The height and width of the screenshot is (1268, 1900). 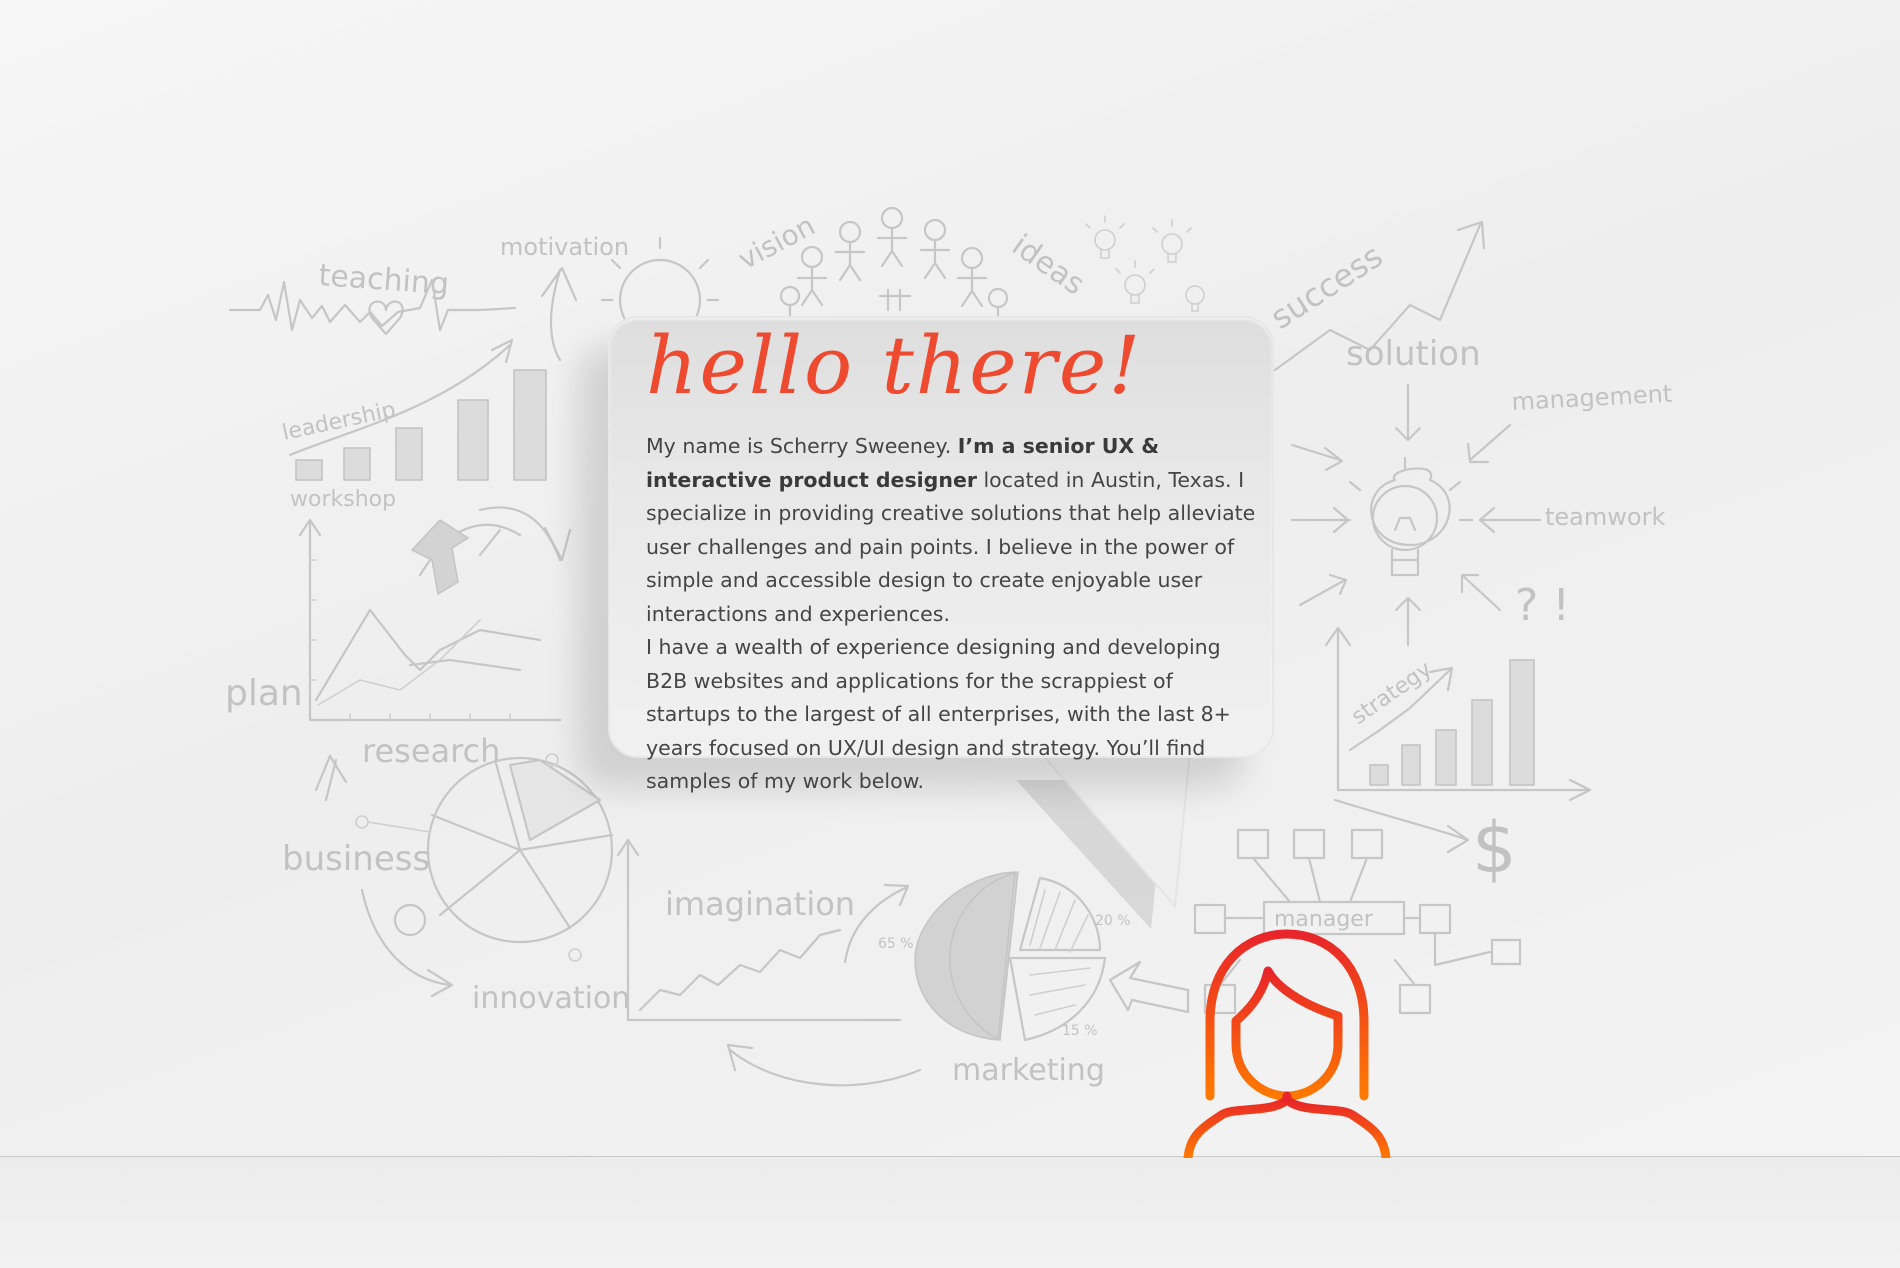 What do you see at coordinates (966, 956) in the screenshot?
I see `marketing-pie-solid` at bounding box center [966, 956].